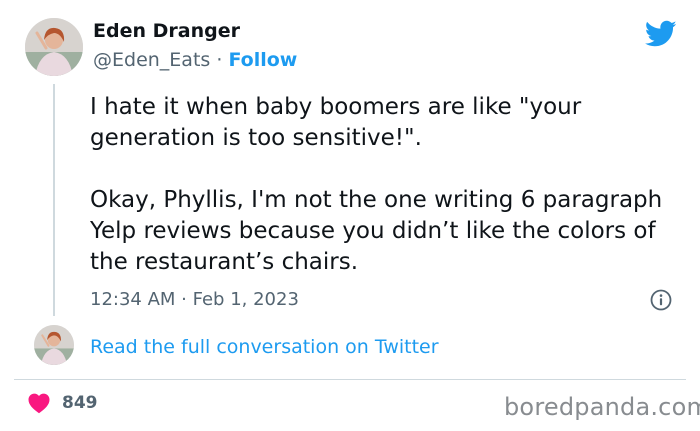 Image resolution: width=700 pixels, height=431 pixels. I want to click on heart-icon, so click(39, 403).